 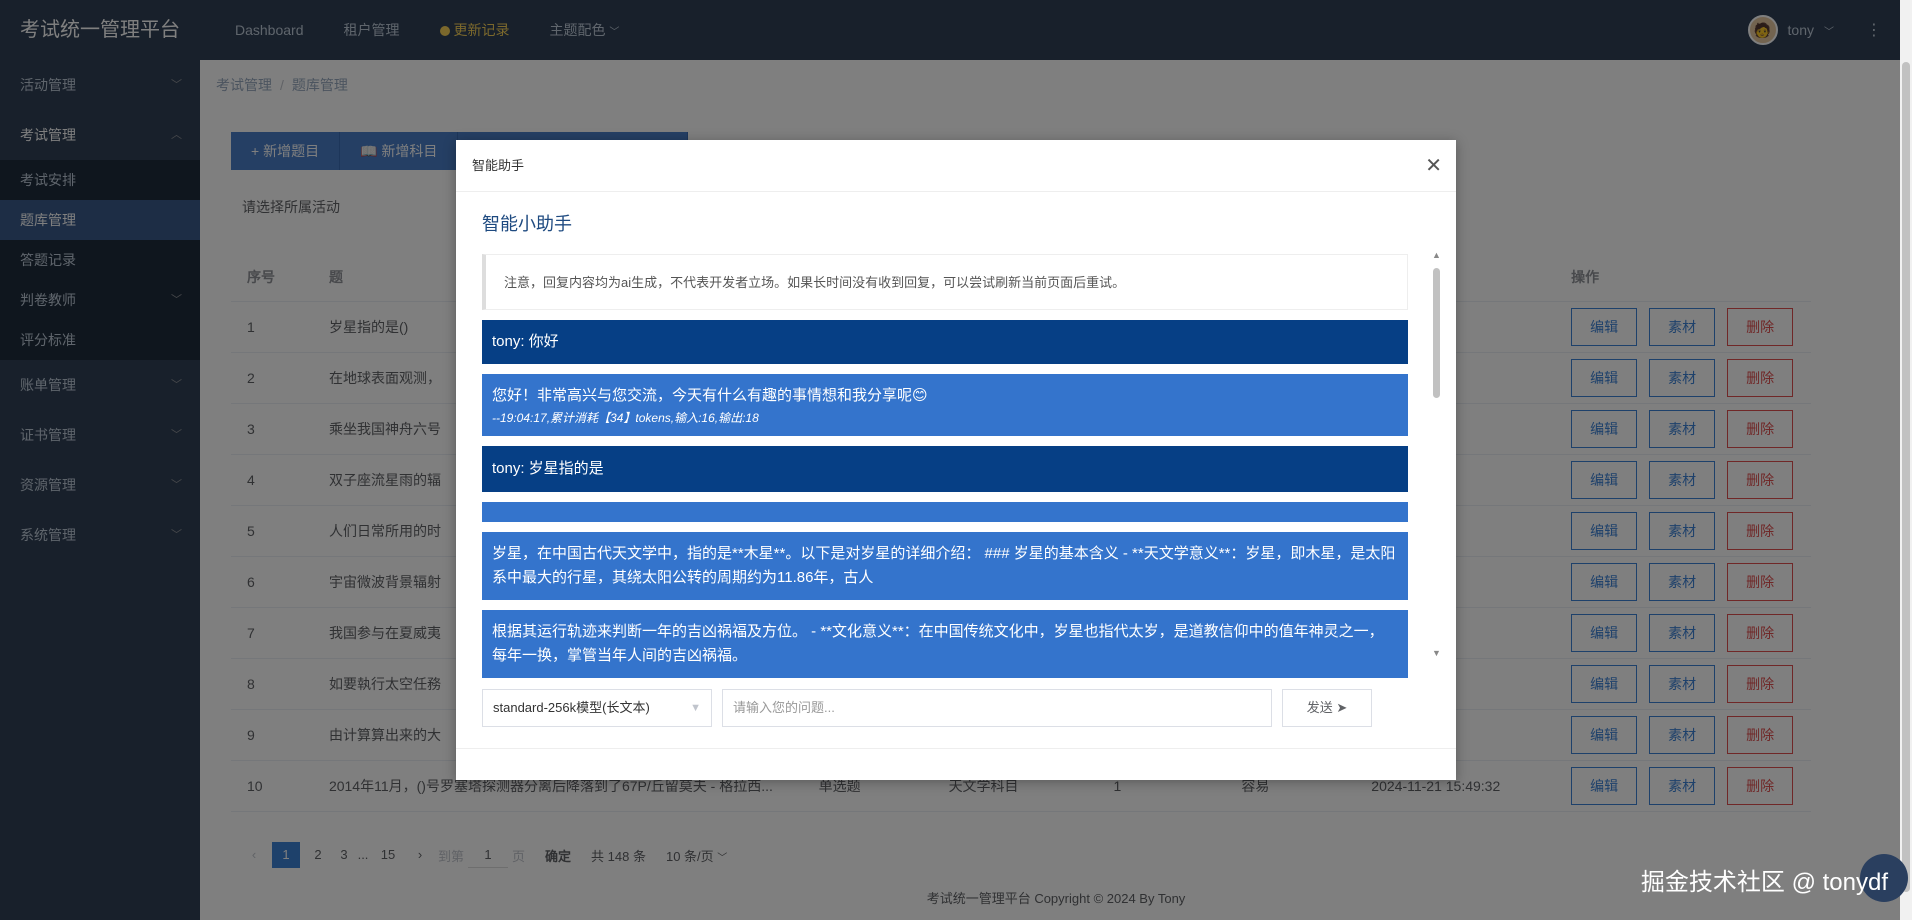 What do you see at coordinates (498, 165) in the screenshot?
I see `dialog-header-title: 智能助手` at bounding box center [498, 165].